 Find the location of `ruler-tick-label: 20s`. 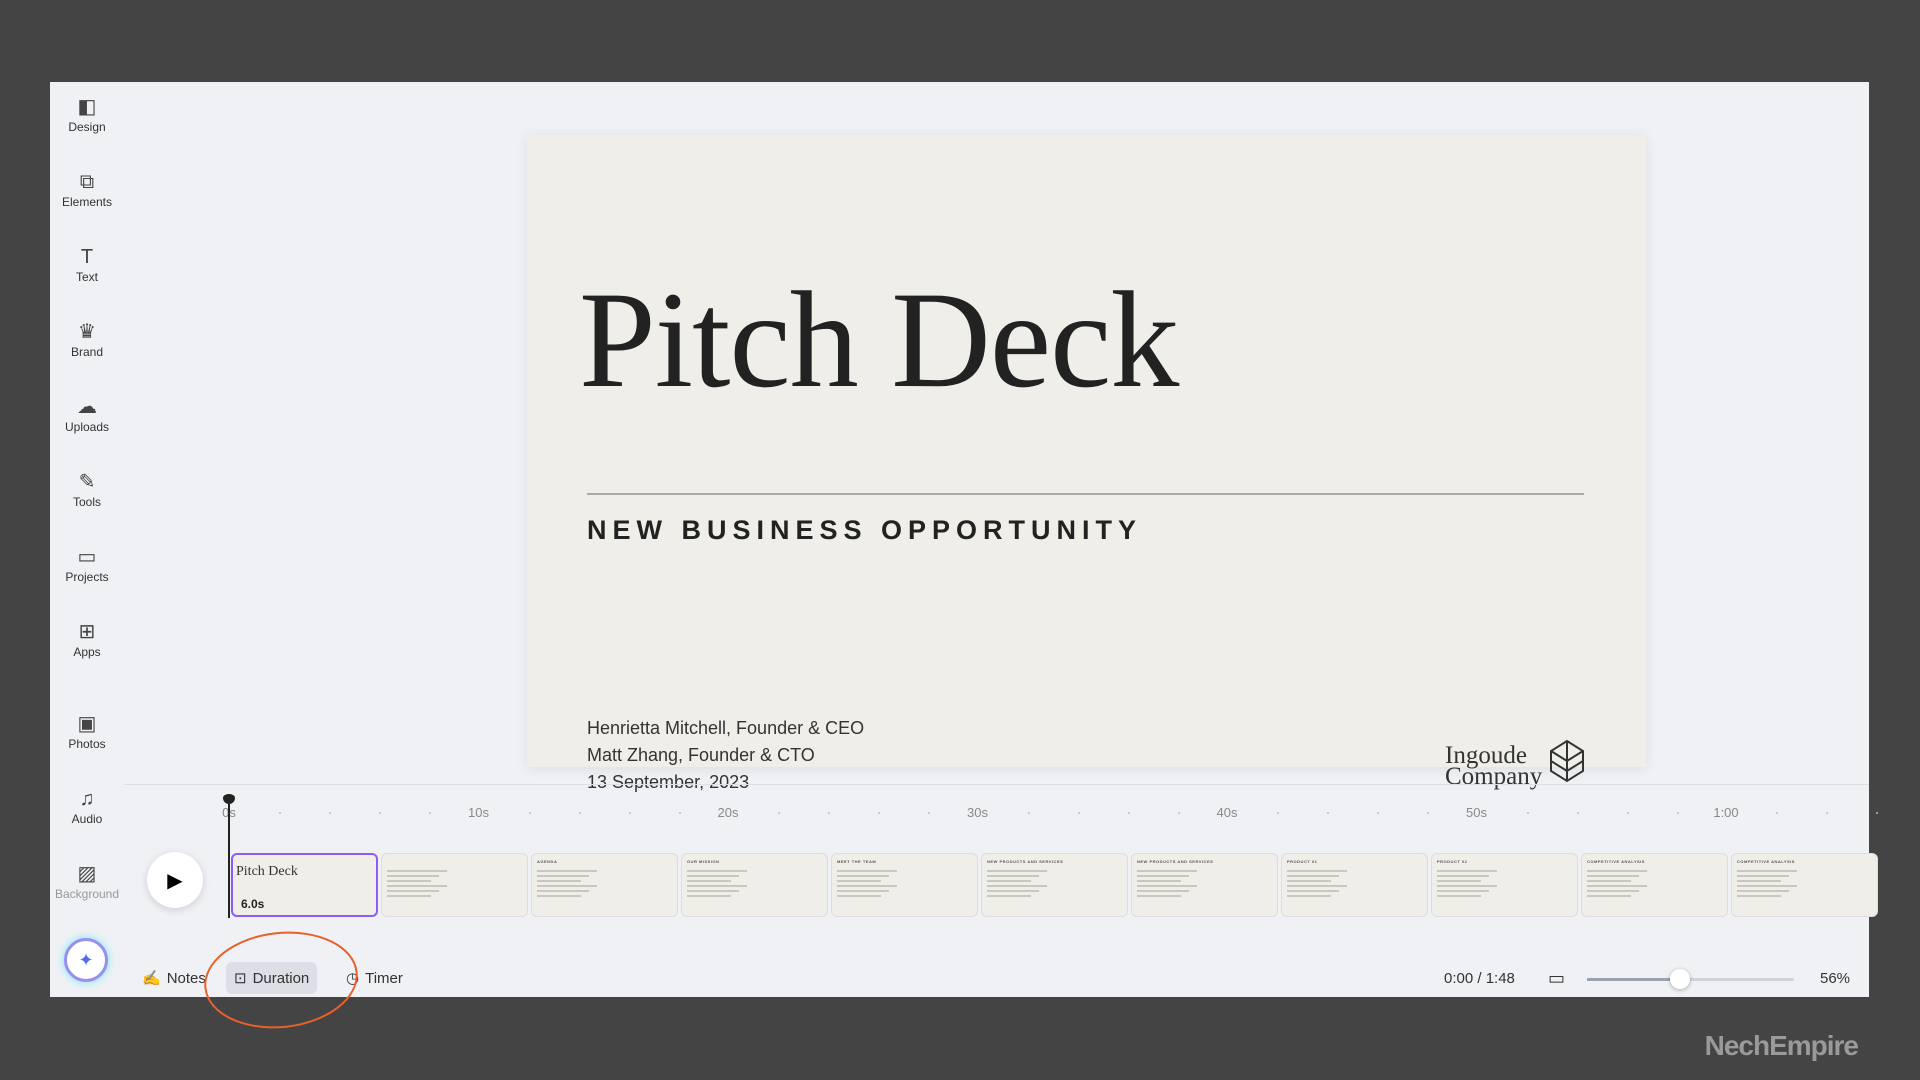

ruler-tick-label: 20s is located at coordinates (728, 812).